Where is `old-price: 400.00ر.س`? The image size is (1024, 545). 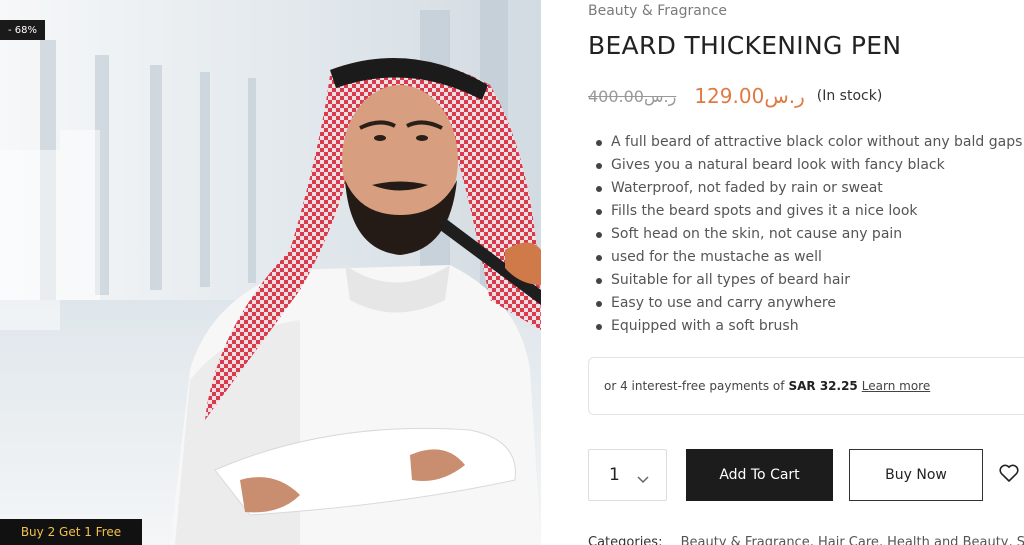
old-price: 400.00ر.س is located at coordinates (632, 96).